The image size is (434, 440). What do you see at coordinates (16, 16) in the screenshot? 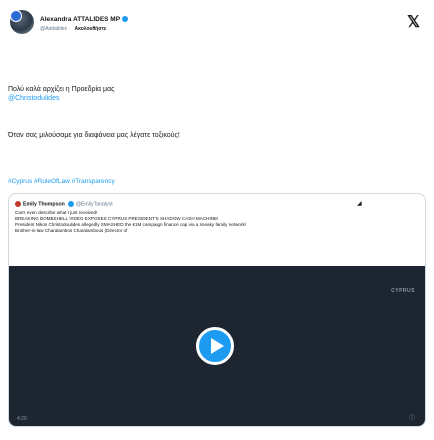
I see `flag-badge-icon` at bounding box center [16, 16].